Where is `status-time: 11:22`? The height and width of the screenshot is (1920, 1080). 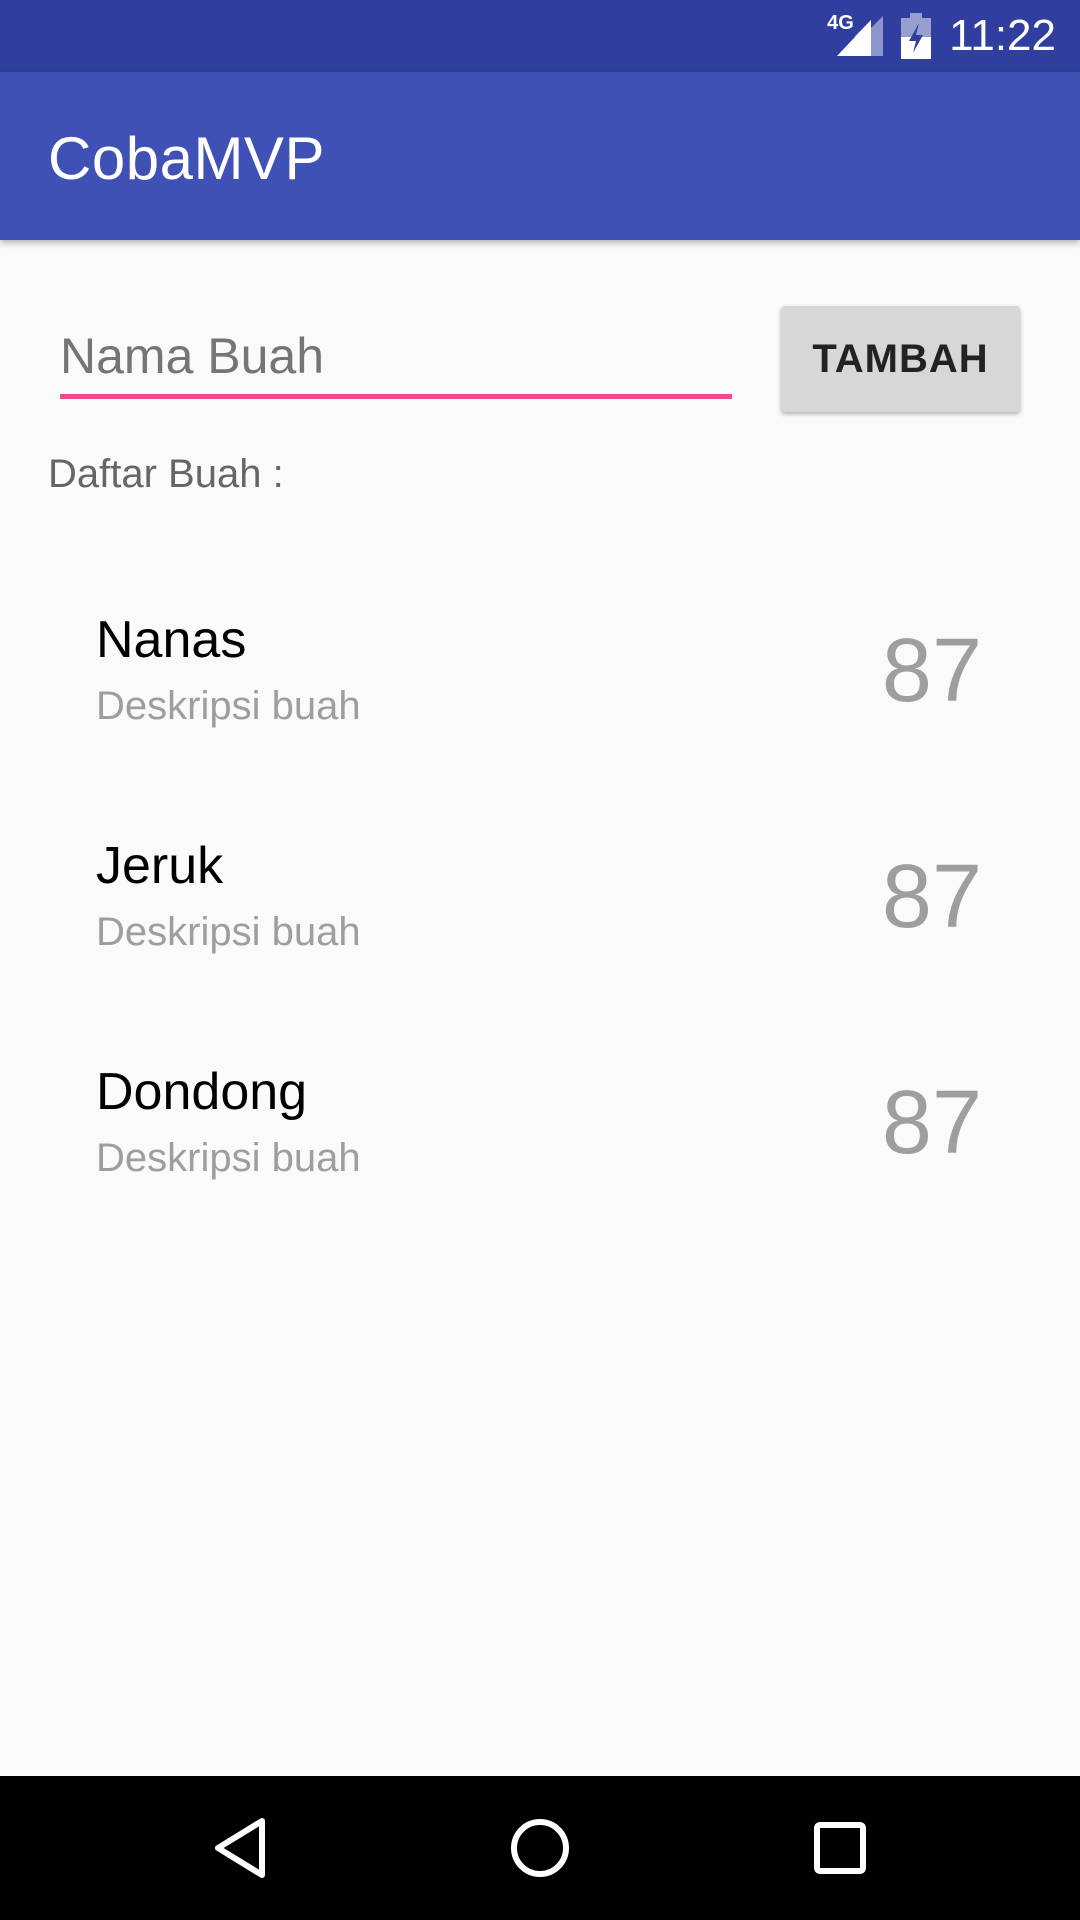
status-time: 11:22 is located at coordinates (1002, 35).